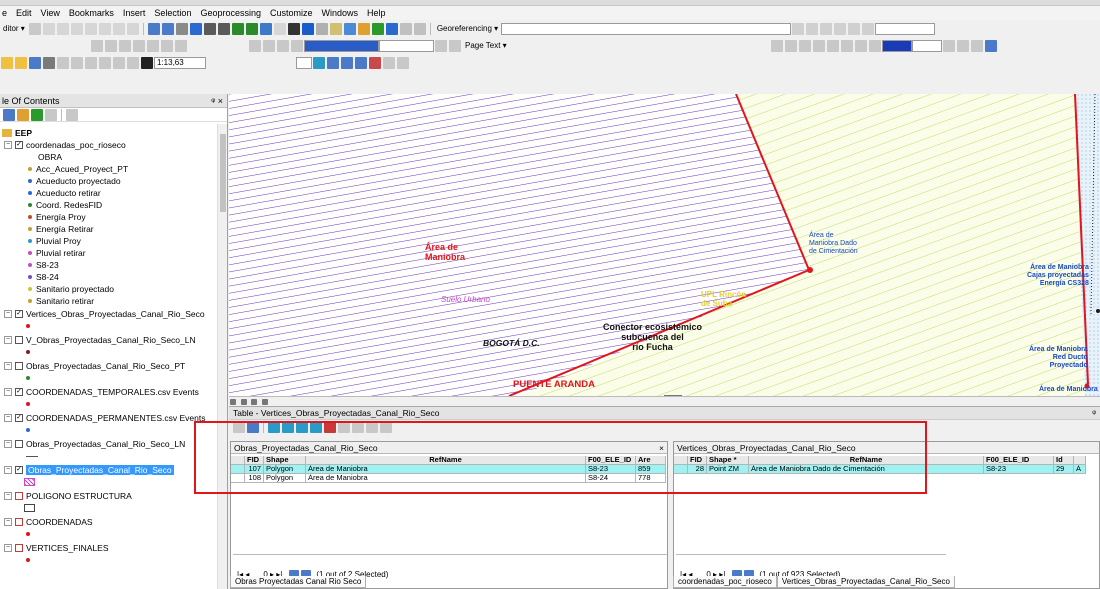 The height and width of the screenshot is (589, 1100). Describe the element at coordinates (316, 427) in the screenshot. I see `zoom-to-selected-icon` at that location.